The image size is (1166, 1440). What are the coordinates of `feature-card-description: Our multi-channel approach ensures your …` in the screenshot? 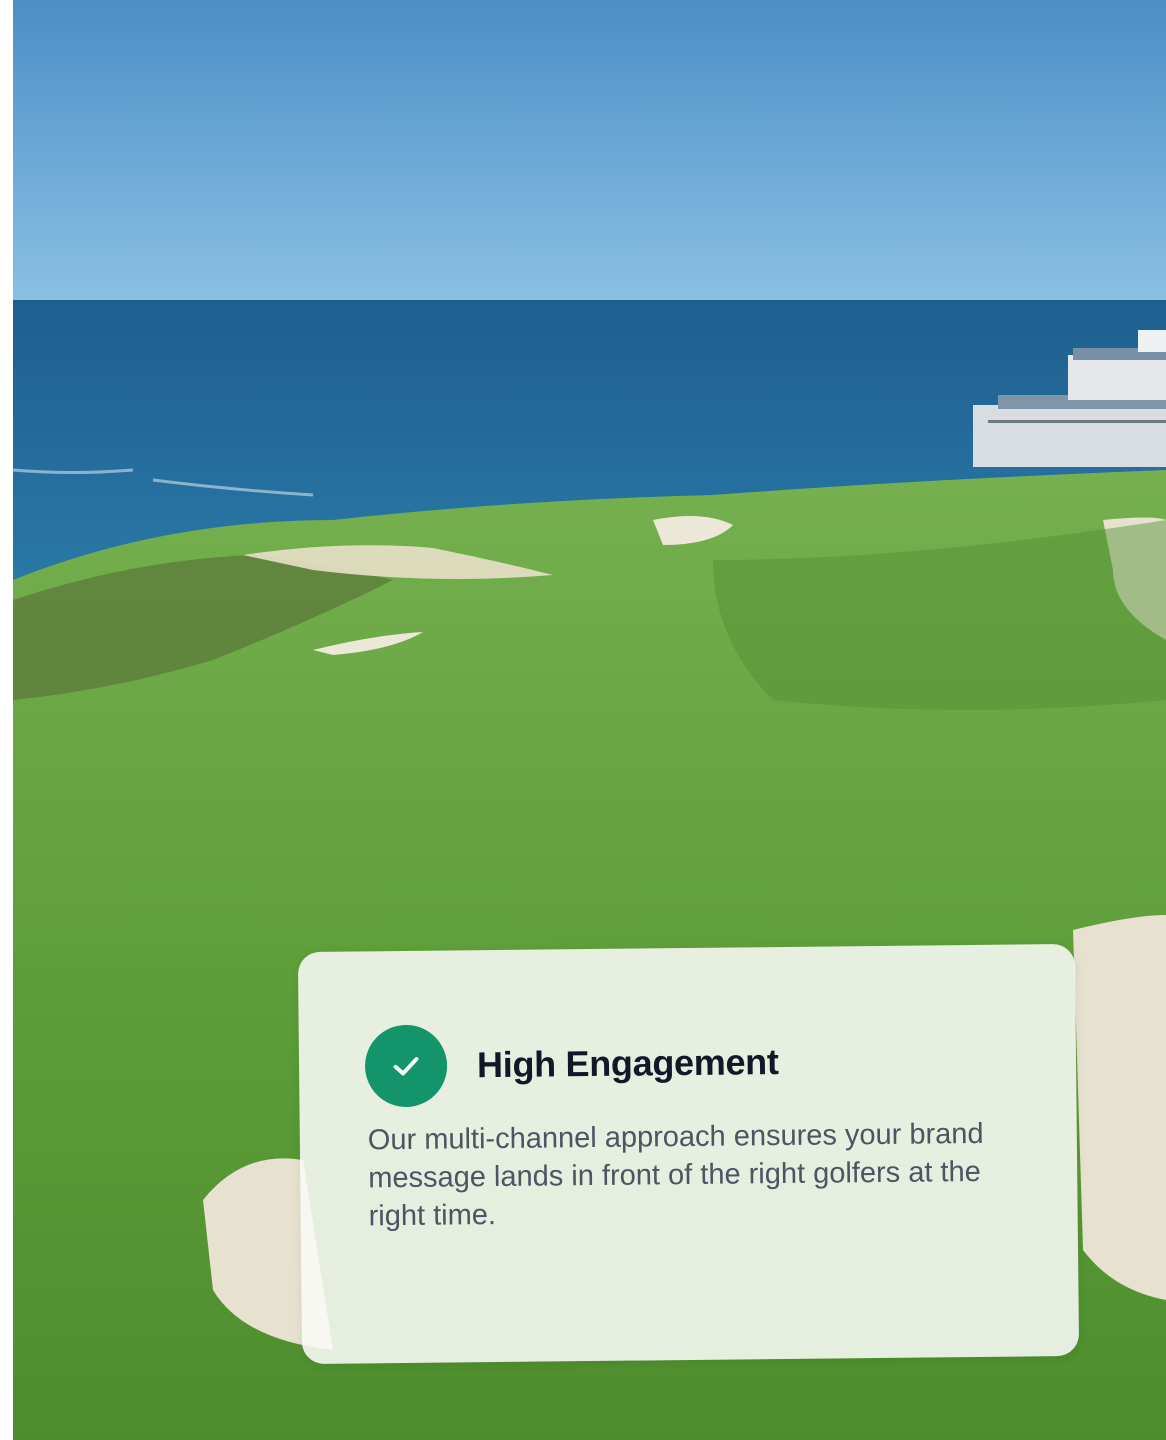 It's located at (675, 1175).